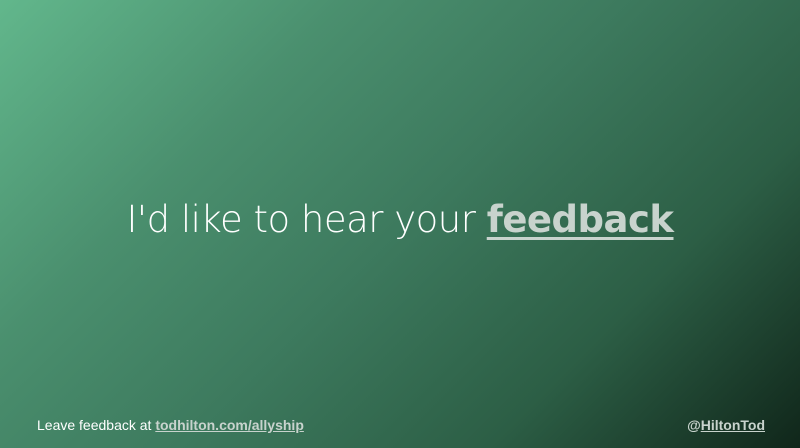  What do you see at coordinates (306, 219) in the screenshot?
I see `headline-text: I'd like to hear your` at bounding box center [306, 219].